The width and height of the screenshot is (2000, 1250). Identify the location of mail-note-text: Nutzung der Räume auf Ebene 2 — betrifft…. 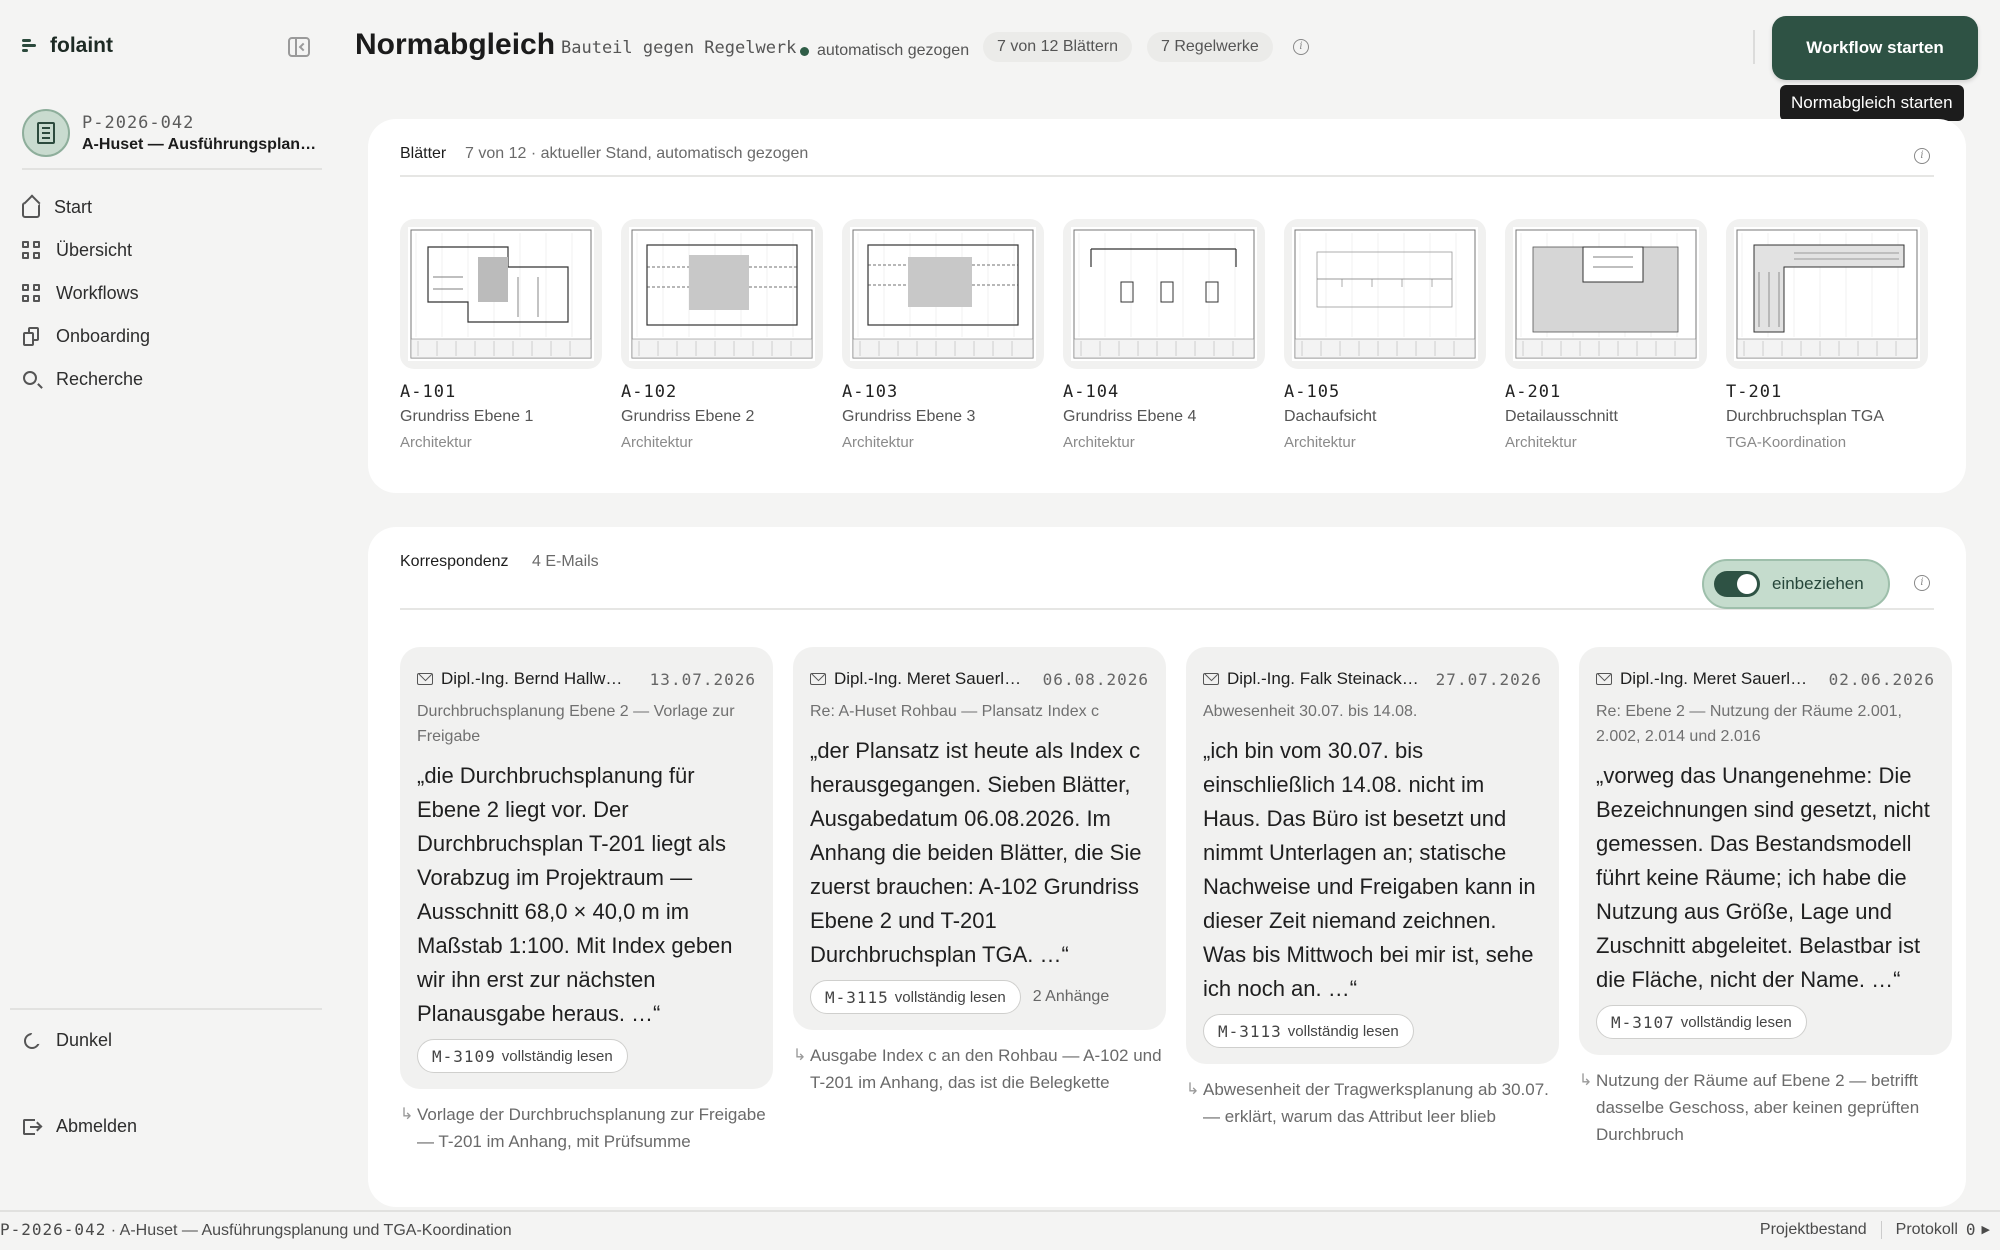
(1758, 1107).